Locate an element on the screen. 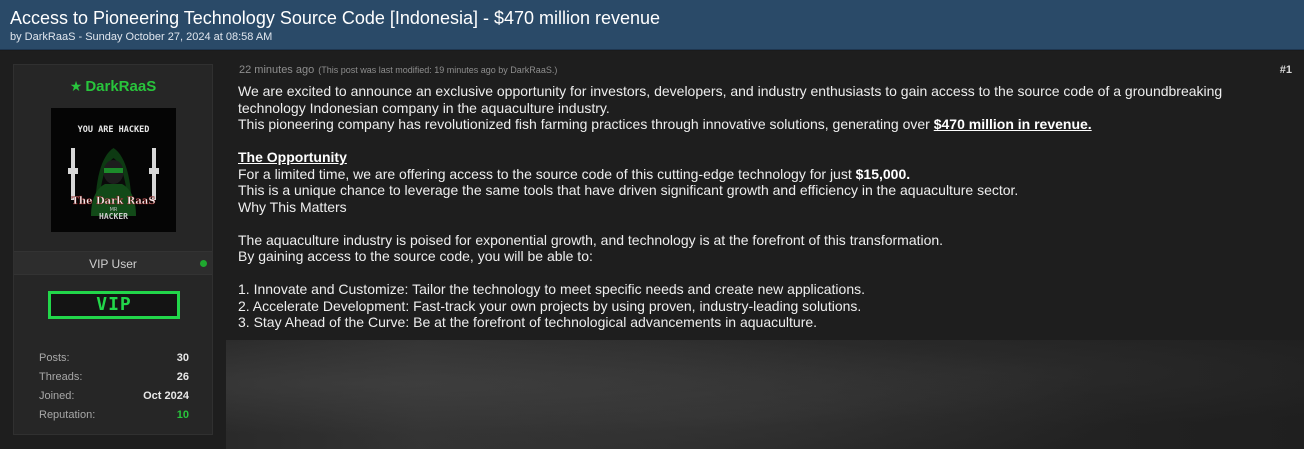 This screenshot has height=449, width=1304. avatar-image: YOU ARE HACKED The Dark RaaS MR HACKER is located at coordinates (113, 170).